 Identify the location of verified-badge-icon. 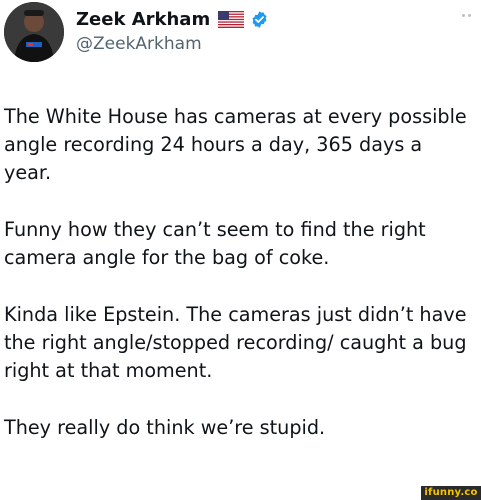
(259, 19).